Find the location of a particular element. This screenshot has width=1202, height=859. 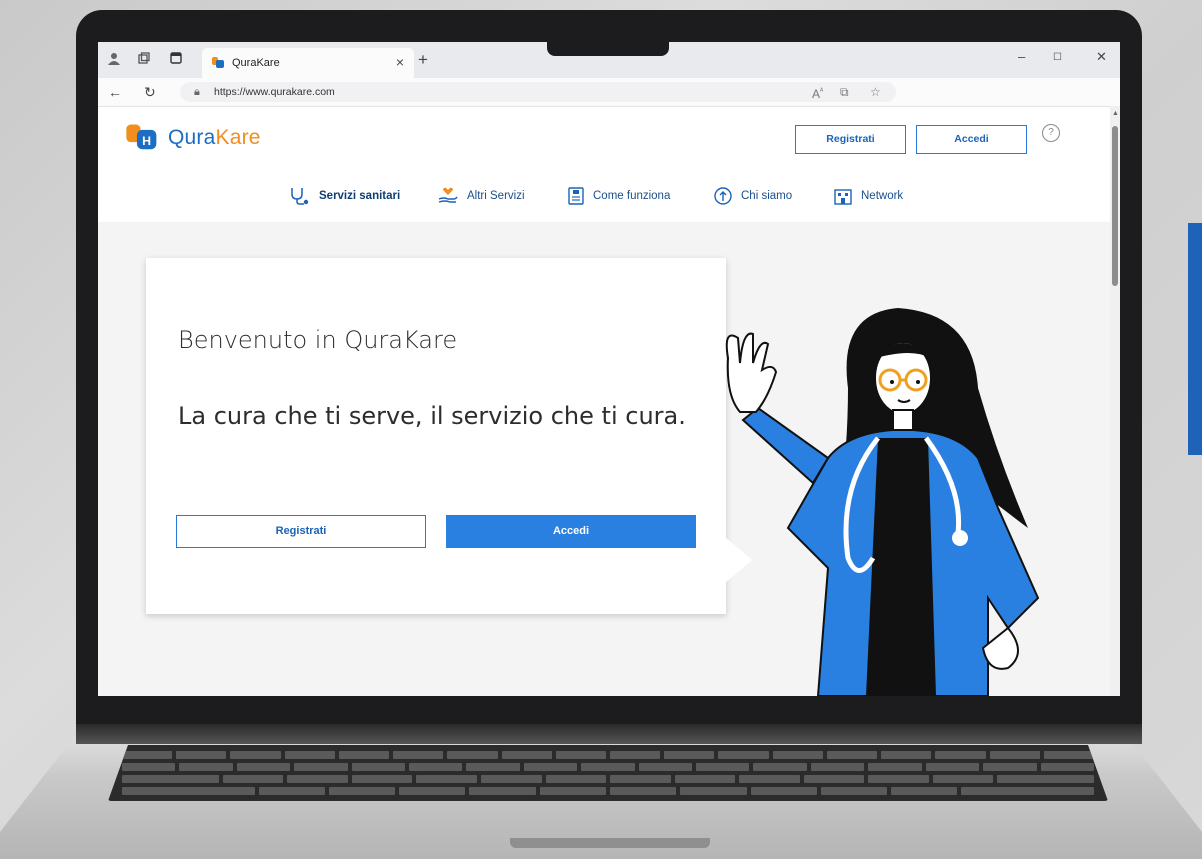

read-aloud-icon: Aᴬ is located at coordinates (817, 93).